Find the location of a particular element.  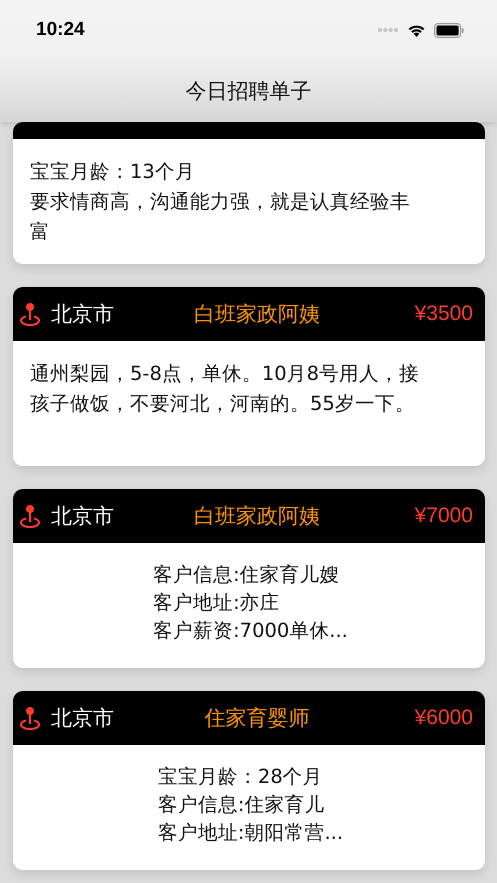

job-description-line: 宝宝月龄：28个月 is located at coordinates (241, 777).